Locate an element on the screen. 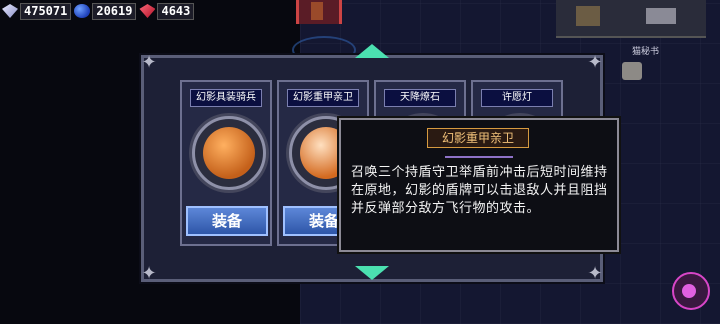 The width and height of the screenshot is (720, 324). ruby-counter: 4643 is located at coordinates (167, 11).